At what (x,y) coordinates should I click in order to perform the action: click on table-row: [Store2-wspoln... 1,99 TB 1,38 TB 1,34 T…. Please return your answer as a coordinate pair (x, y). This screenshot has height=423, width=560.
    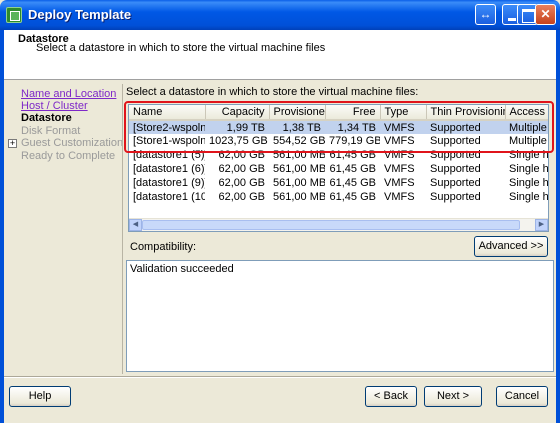
    Looking at the image, I should click on (338, 127).